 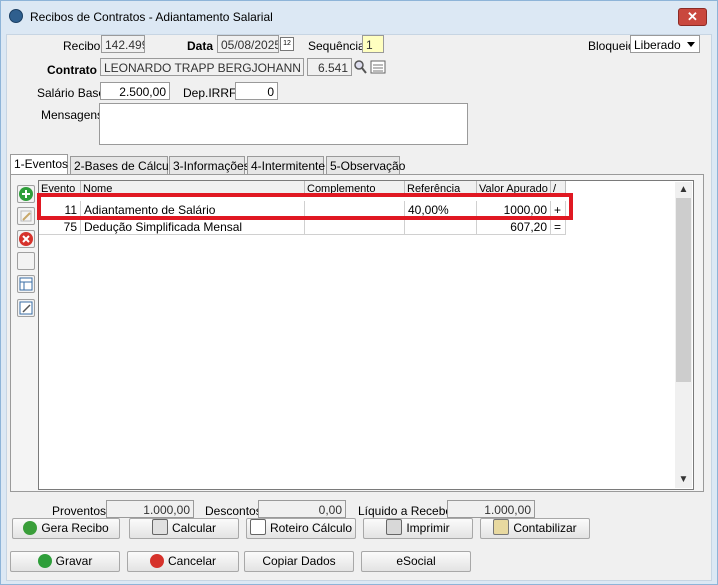 I want to click on chevron-down-icon, so click(x=691, y=44).